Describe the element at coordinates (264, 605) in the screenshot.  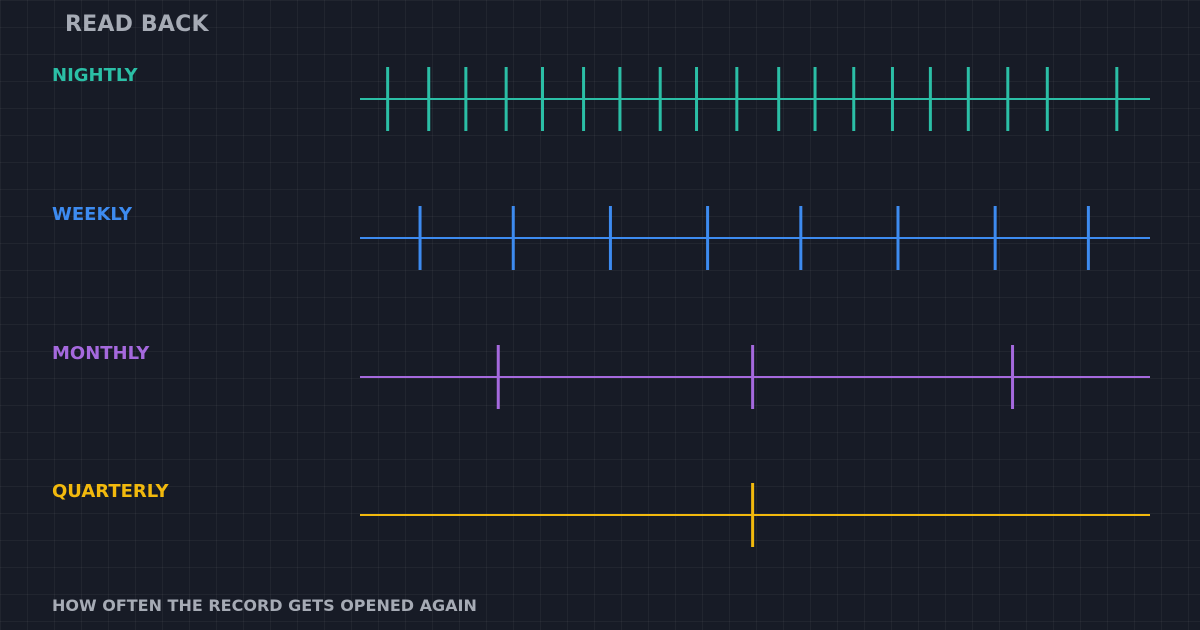
I see `diagram-caption: HOW OFTEN THE RECORD GETS OPENED AGAIN` at that location.